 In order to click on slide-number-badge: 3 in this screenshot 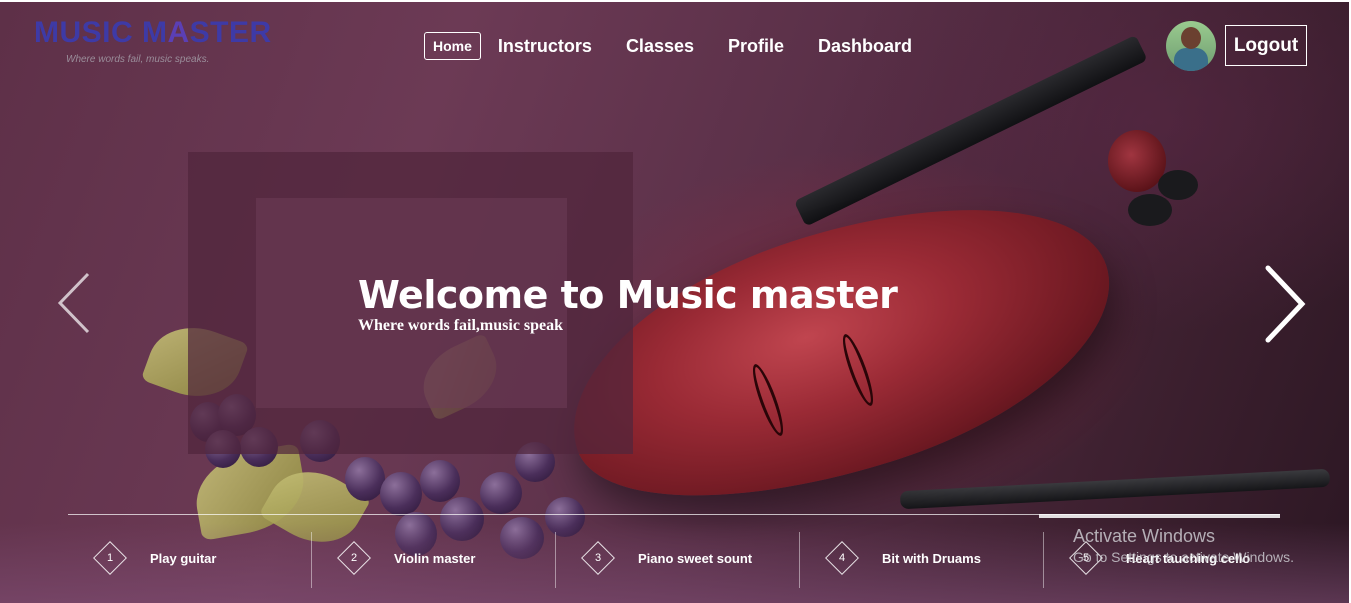, I will do `click(598, 558)`.